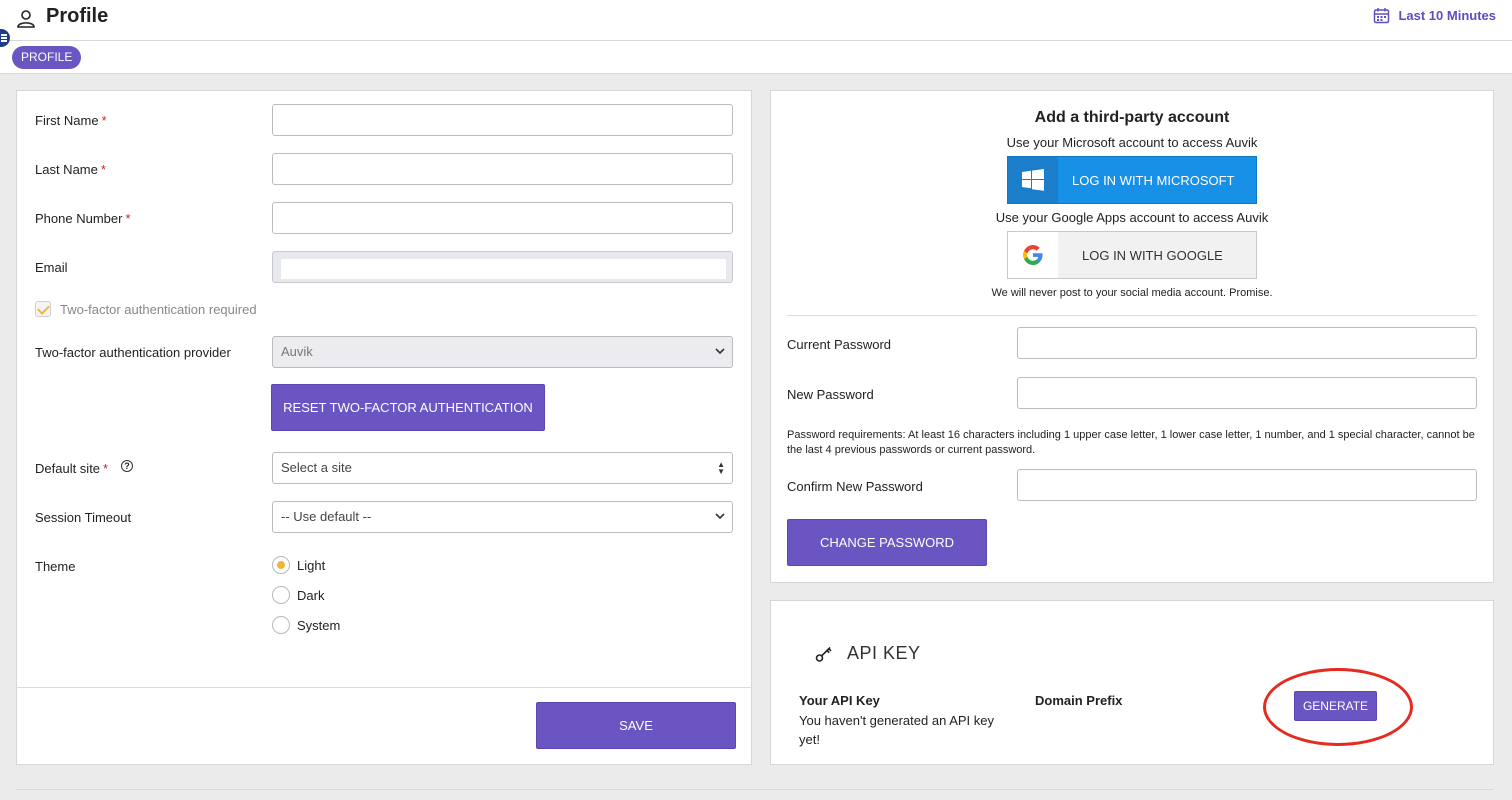  Describe the element at coordinates (502, 169) in the screenshot. I see `last-name-input` at that location.